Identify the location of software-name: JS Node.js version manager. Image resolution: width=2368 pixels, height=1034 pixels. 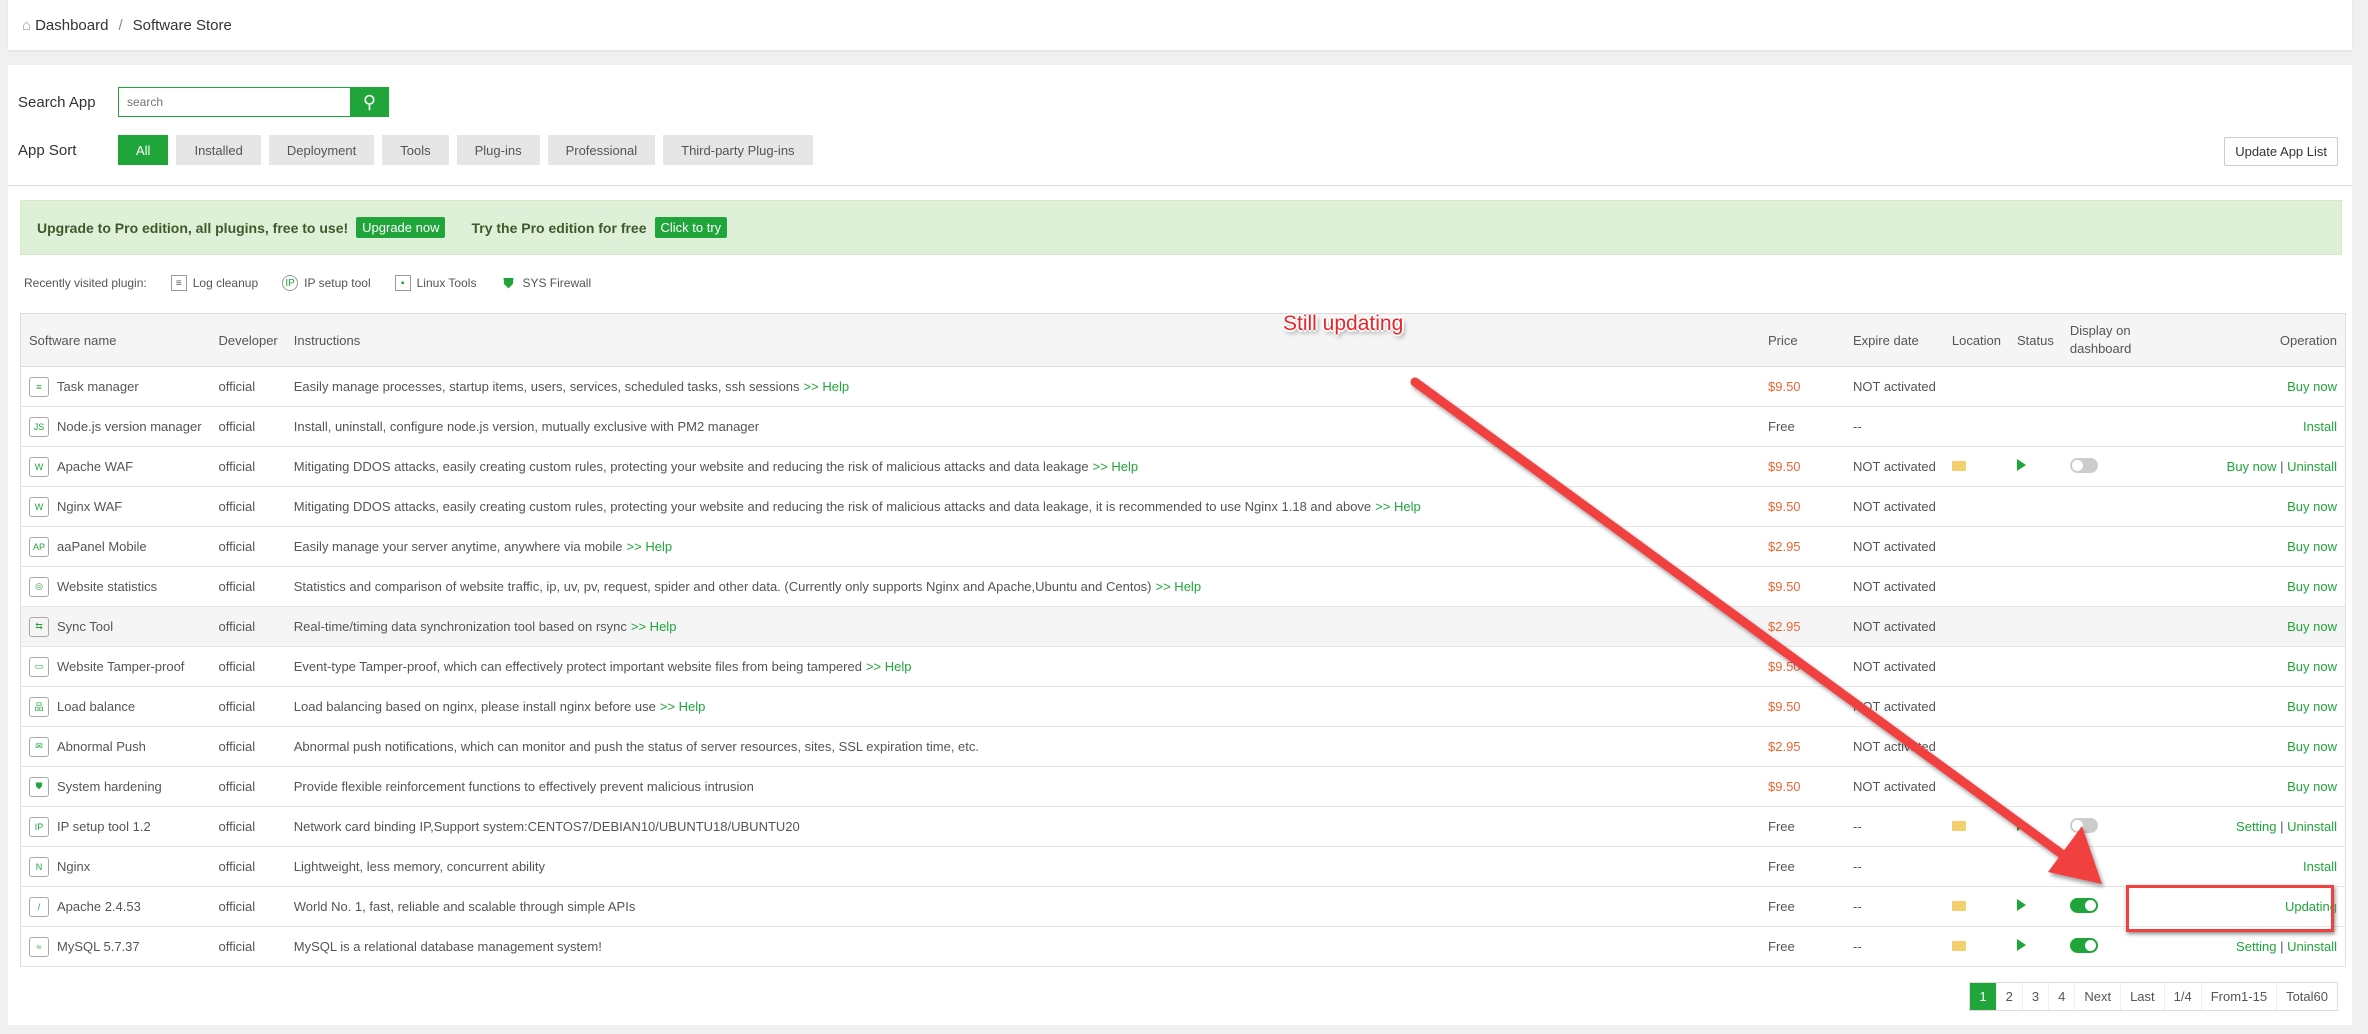
(116, 426).